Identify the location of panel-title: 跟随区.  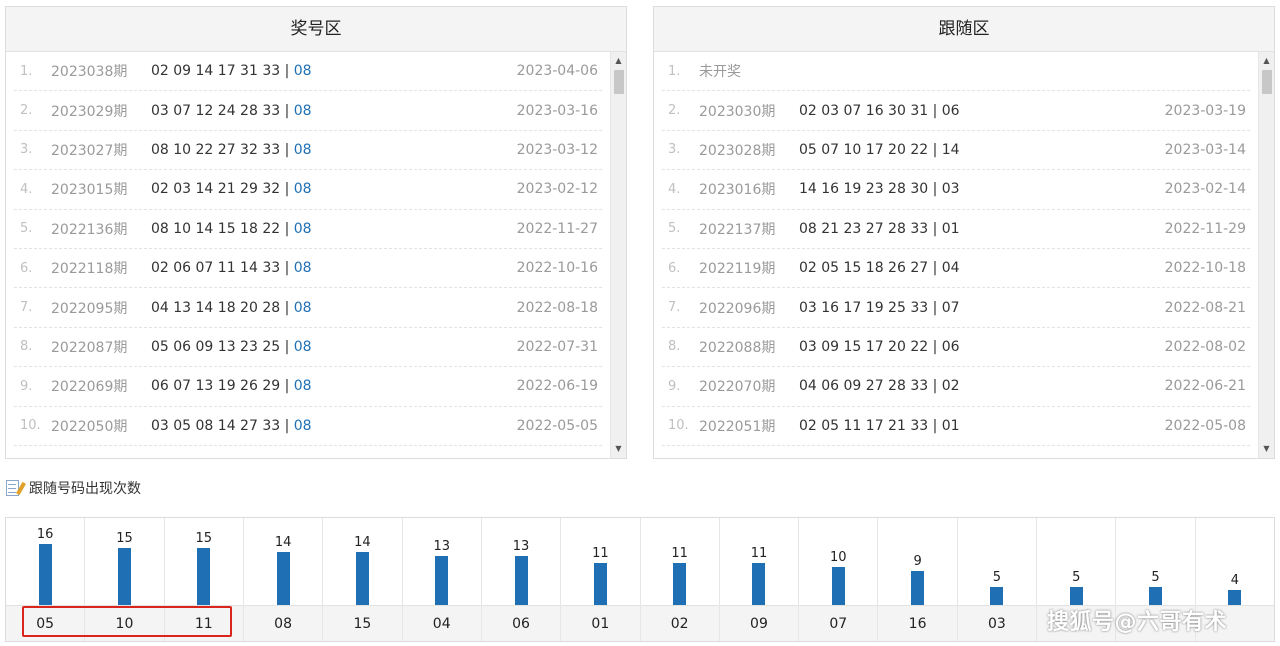
(964, 29).